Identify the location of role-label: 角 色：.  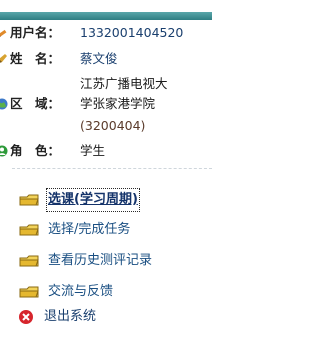
(35, 150).